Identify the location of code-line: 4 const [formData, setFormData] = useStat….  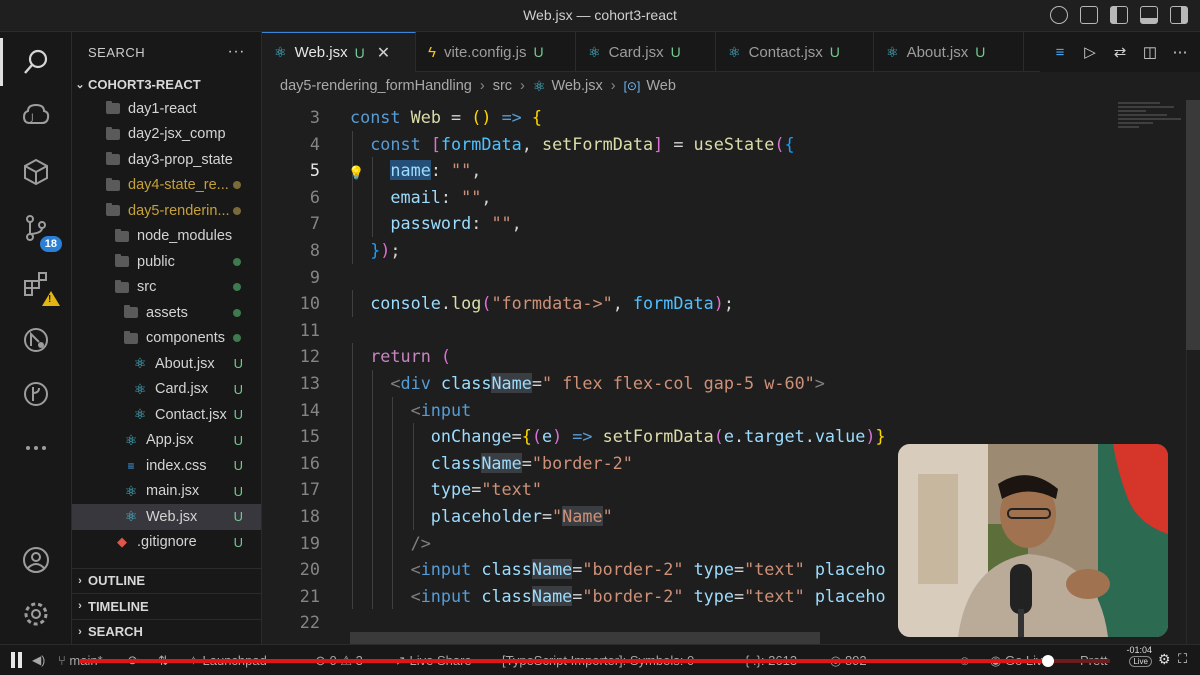
(682, 144).